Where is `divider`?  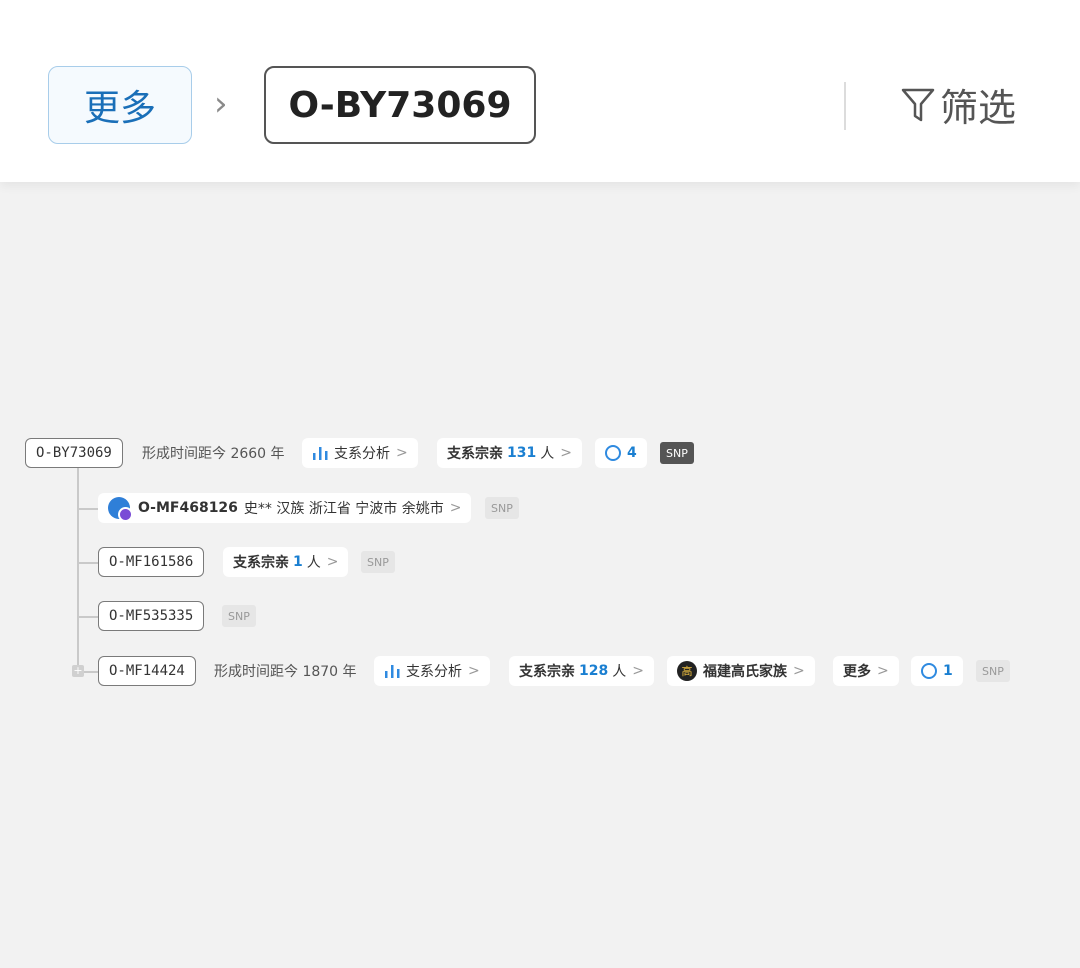 divider is located at coordinates (845, 106).